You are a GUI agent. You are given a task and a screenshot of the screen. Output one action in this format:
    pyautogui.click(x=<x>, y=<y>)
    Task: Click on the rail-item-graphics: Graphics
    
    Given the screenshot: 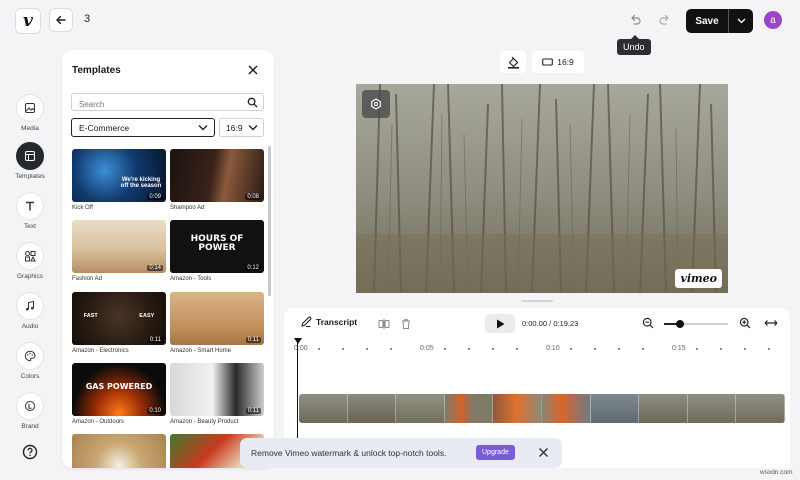 What is the action you would take?
    pyautogui.click(x=30, y=261)
    